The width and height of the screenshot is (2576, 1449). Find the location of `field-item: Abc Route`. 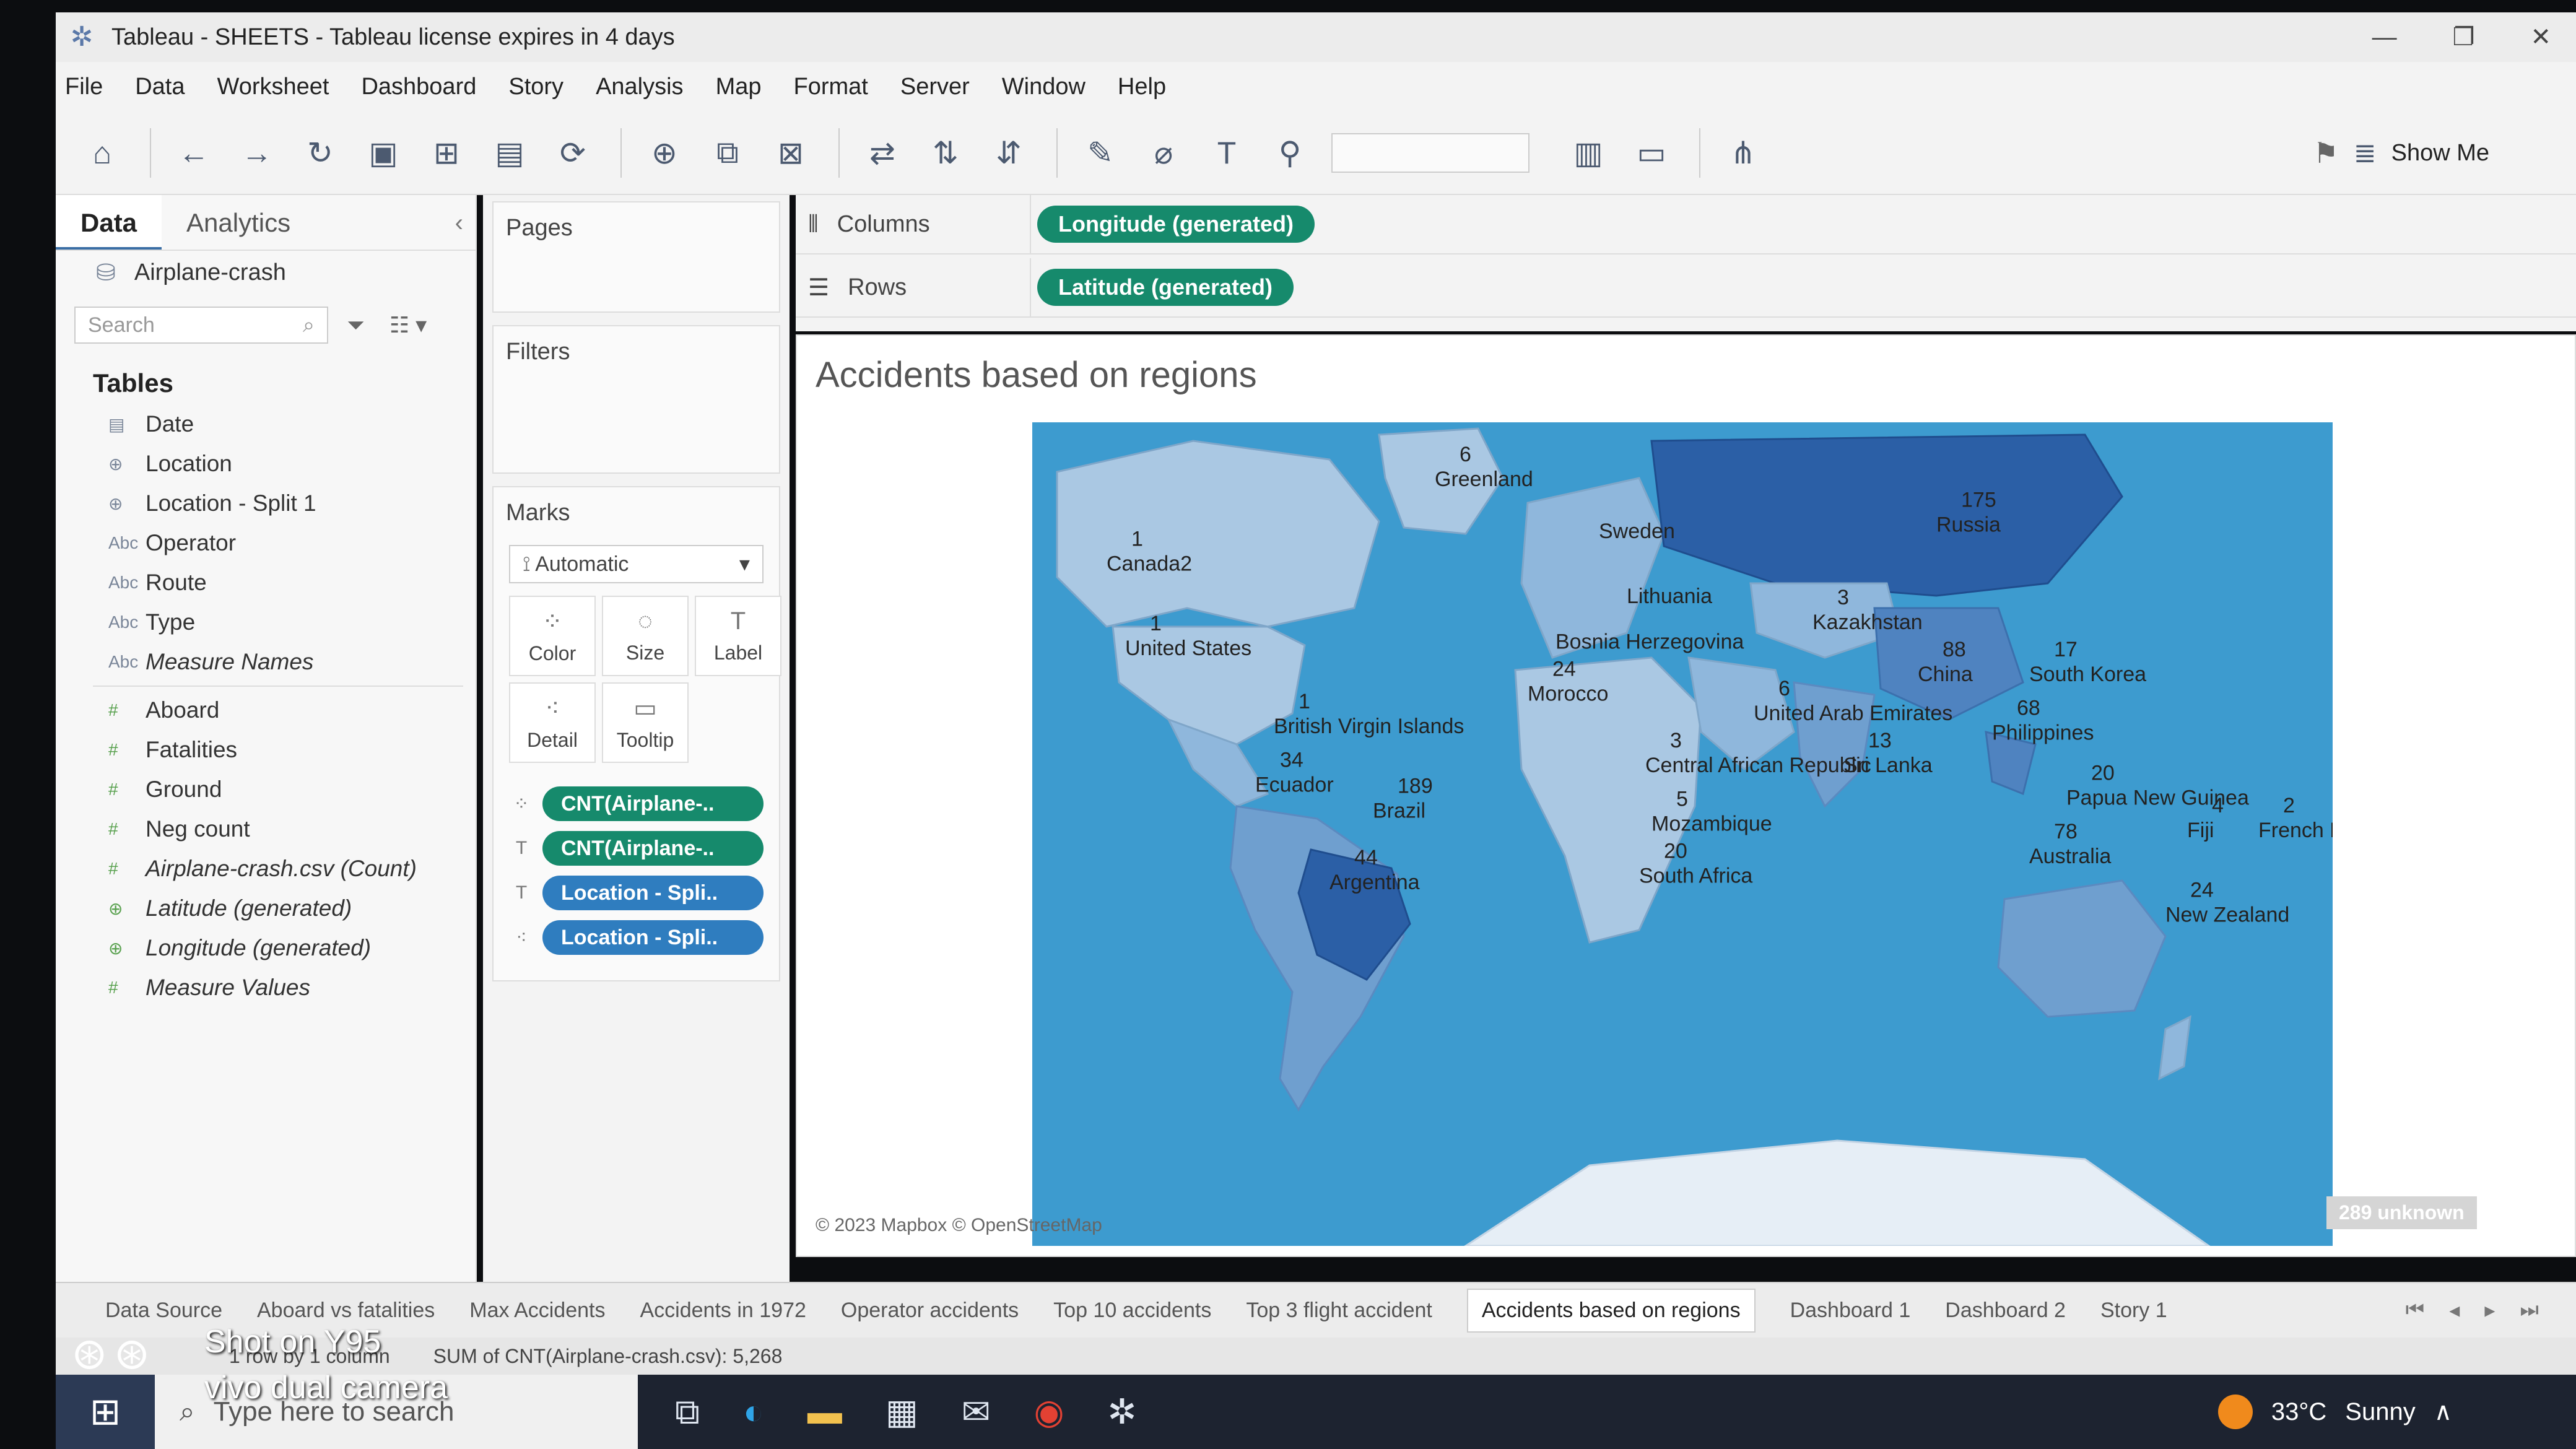

field-item: Abc Route is located at coordinates (266, 583).